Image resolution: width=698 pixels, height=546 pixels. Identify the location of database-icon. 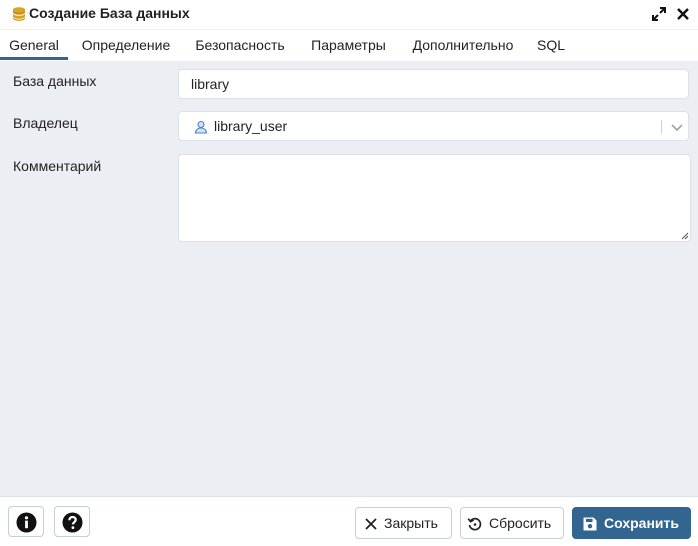
(19, 14).